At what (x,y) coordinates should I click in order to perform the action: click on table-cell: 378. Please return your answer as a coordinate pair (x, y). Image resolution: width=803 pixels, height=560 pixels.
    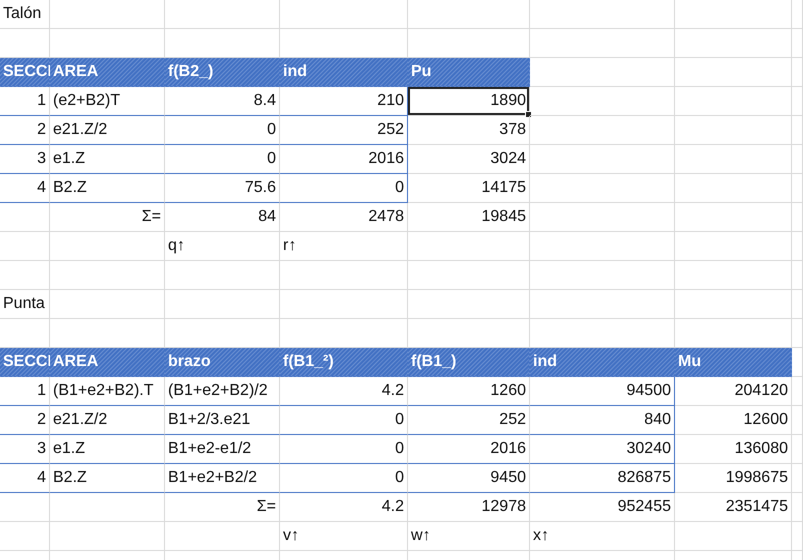
    Looking at the image, I should click on (469, 130).